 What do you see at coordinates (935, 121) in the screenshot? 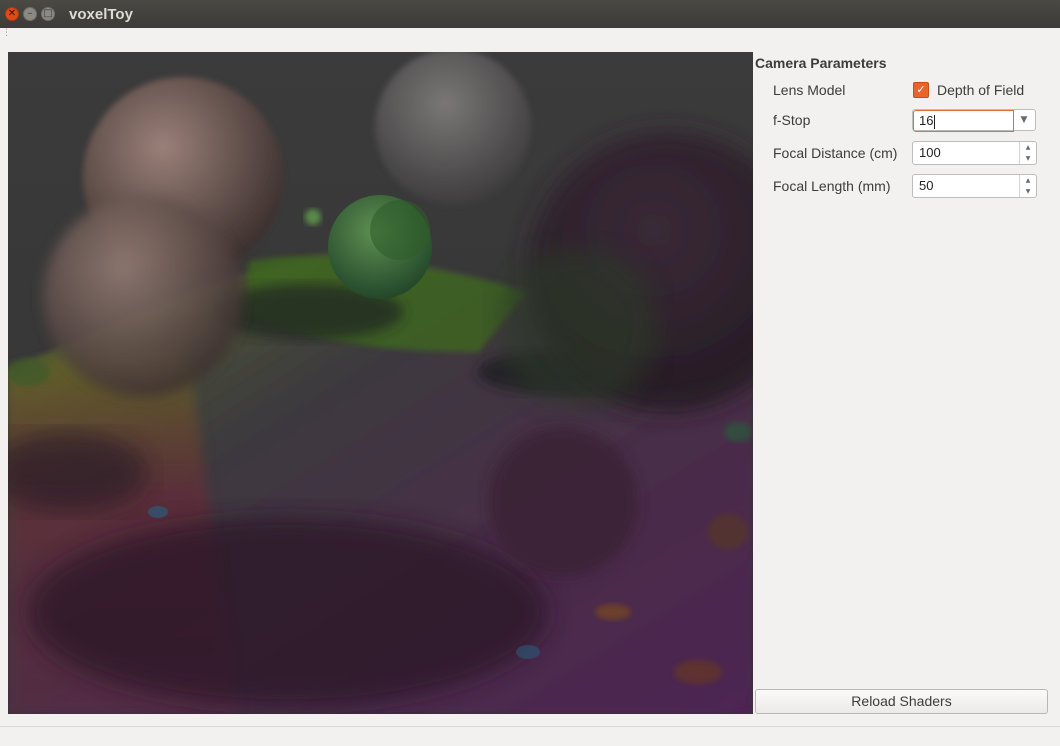
I see `text-cursor` at bounding box center [935, 121].